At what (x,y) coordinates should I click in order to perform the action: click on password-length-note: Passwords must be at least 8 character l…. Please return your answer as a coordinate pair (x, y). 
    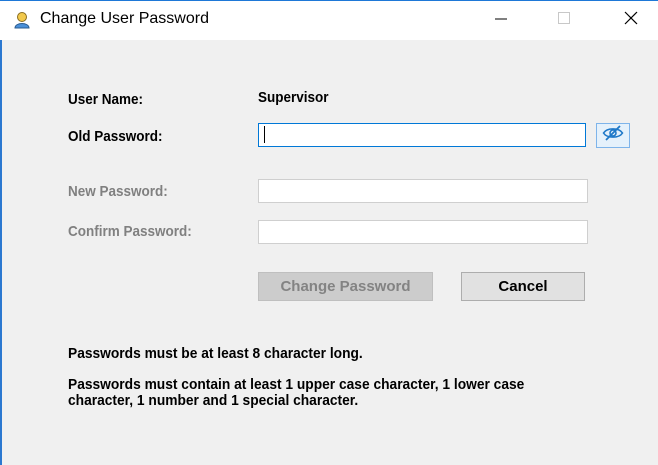
    Looking at the image, I should click on (215, 354).